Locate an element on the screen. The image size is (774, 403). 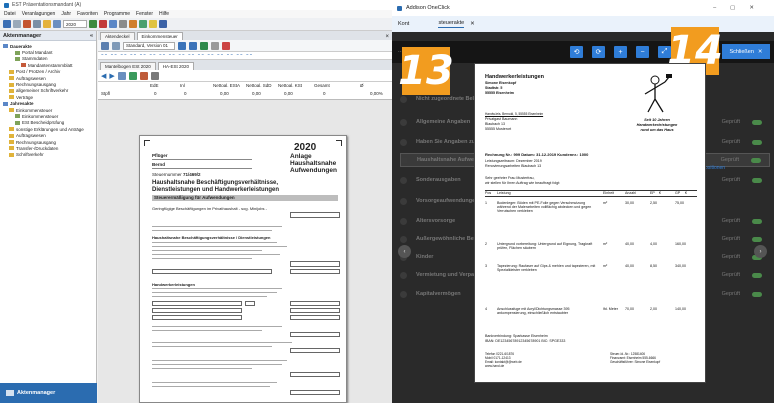
first-page-icon is located at coordinates (182, 45).